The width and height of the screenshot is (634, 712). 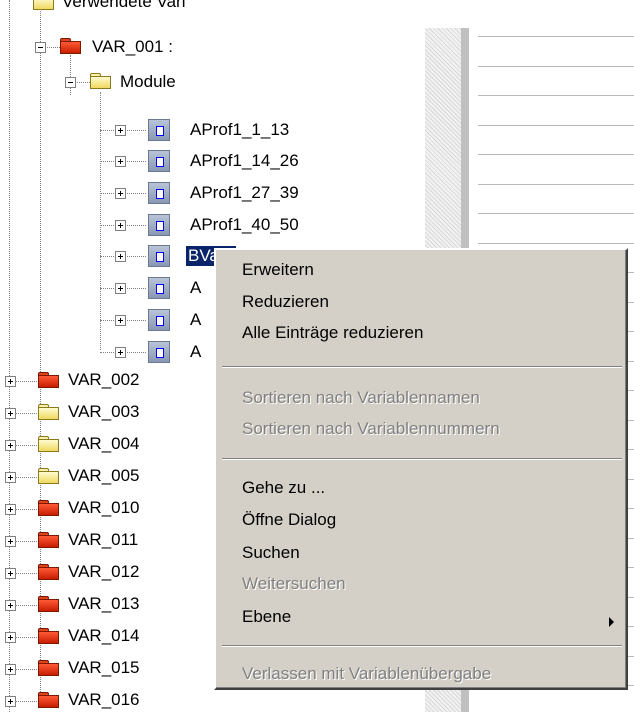 I want to click on menu-item-ebene: Ebene, so click(x=266, y=617).